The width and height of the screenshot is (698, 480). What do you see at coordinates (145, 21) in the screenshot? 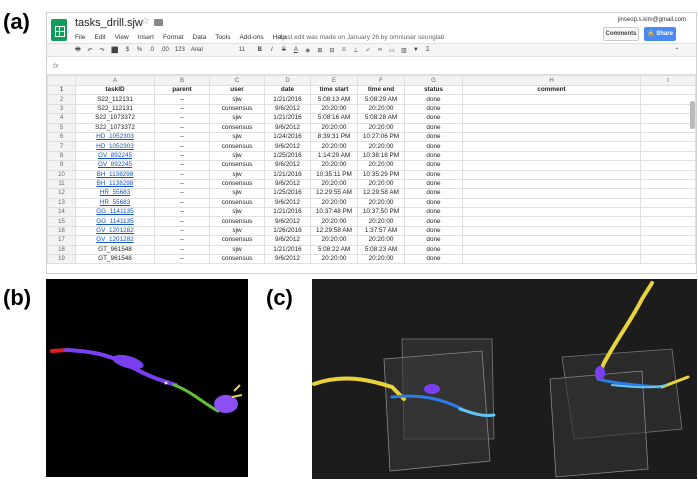
I see `star-icon: ☆` at bounding box center [145, 21].